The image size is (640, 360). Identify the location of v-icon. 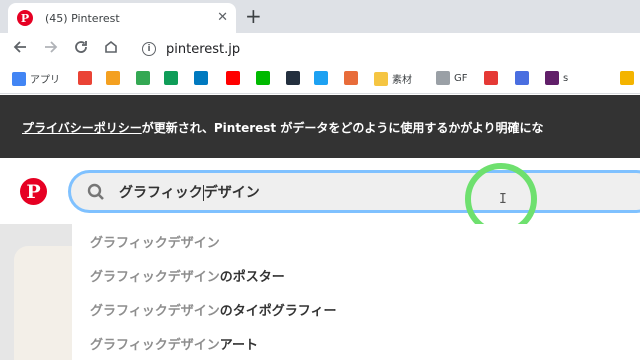
(113, 78).